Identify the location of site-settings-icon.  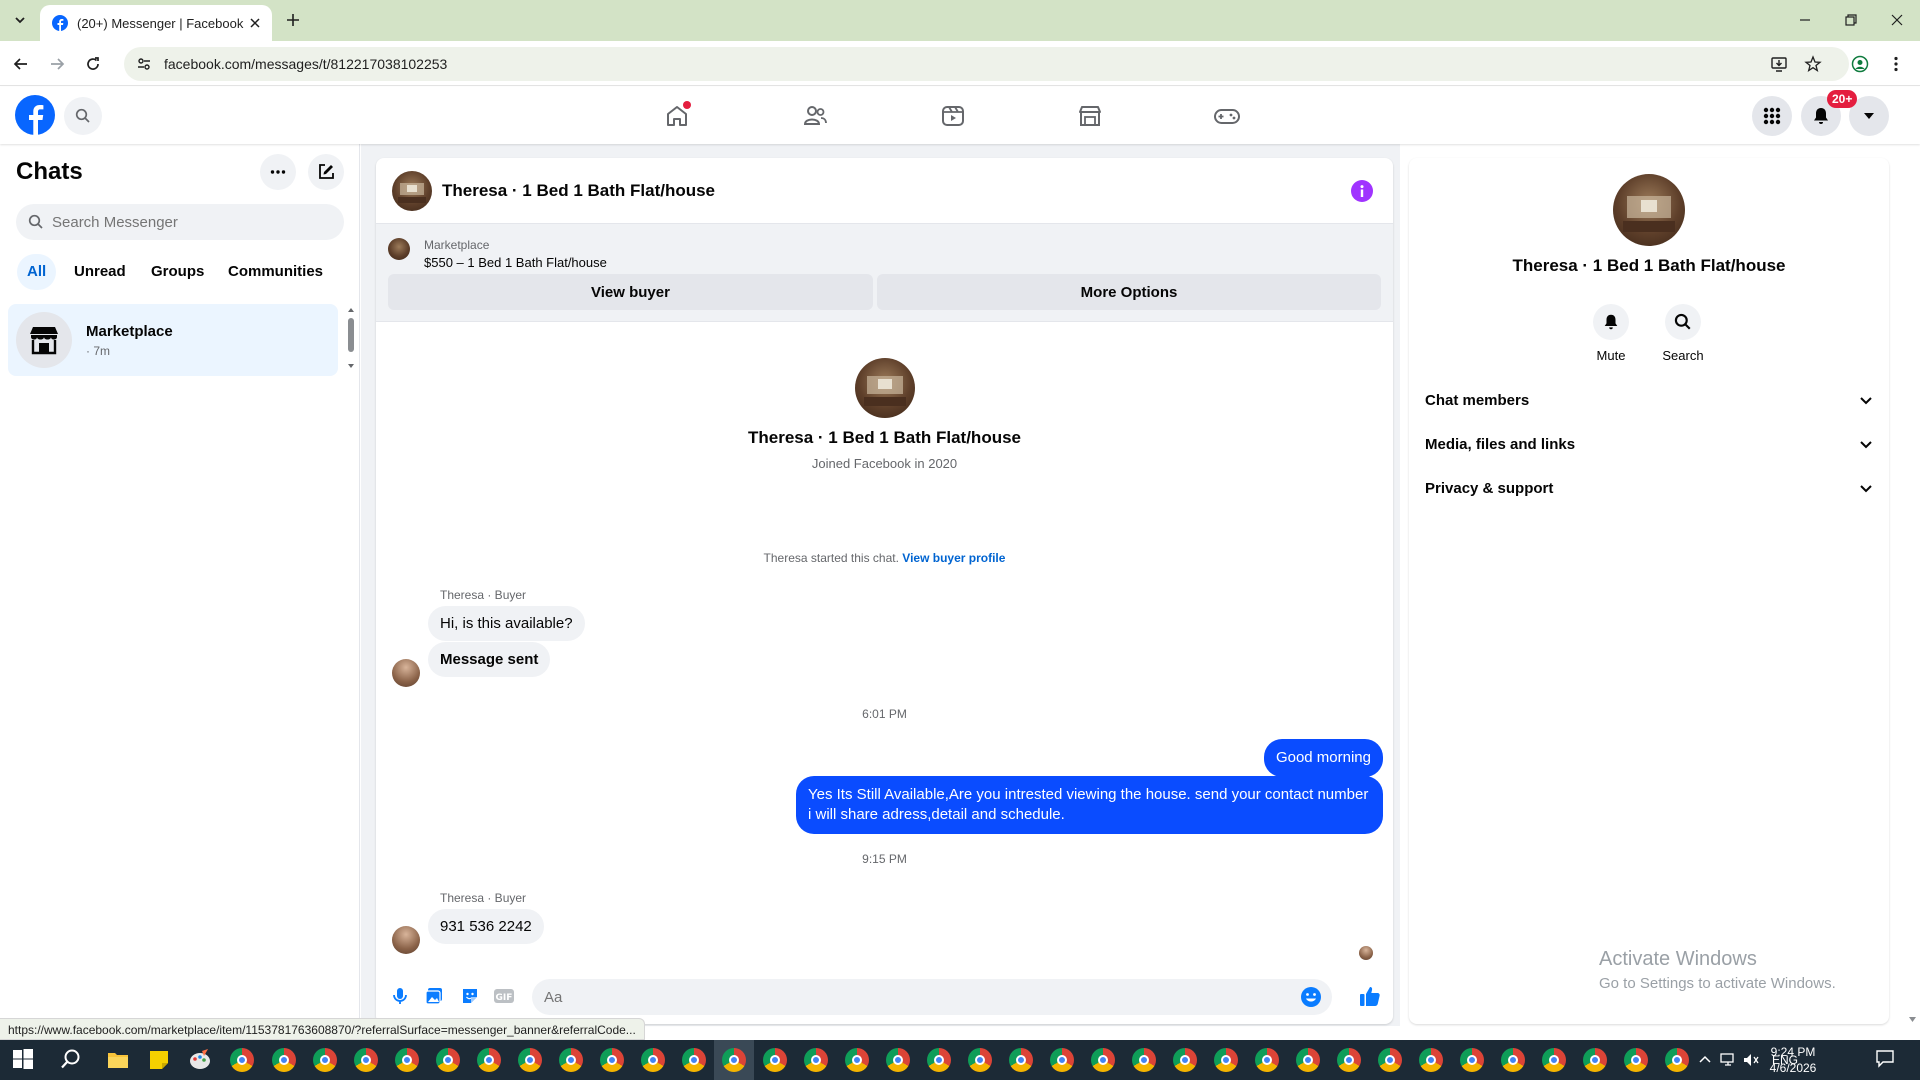
(144, 64).